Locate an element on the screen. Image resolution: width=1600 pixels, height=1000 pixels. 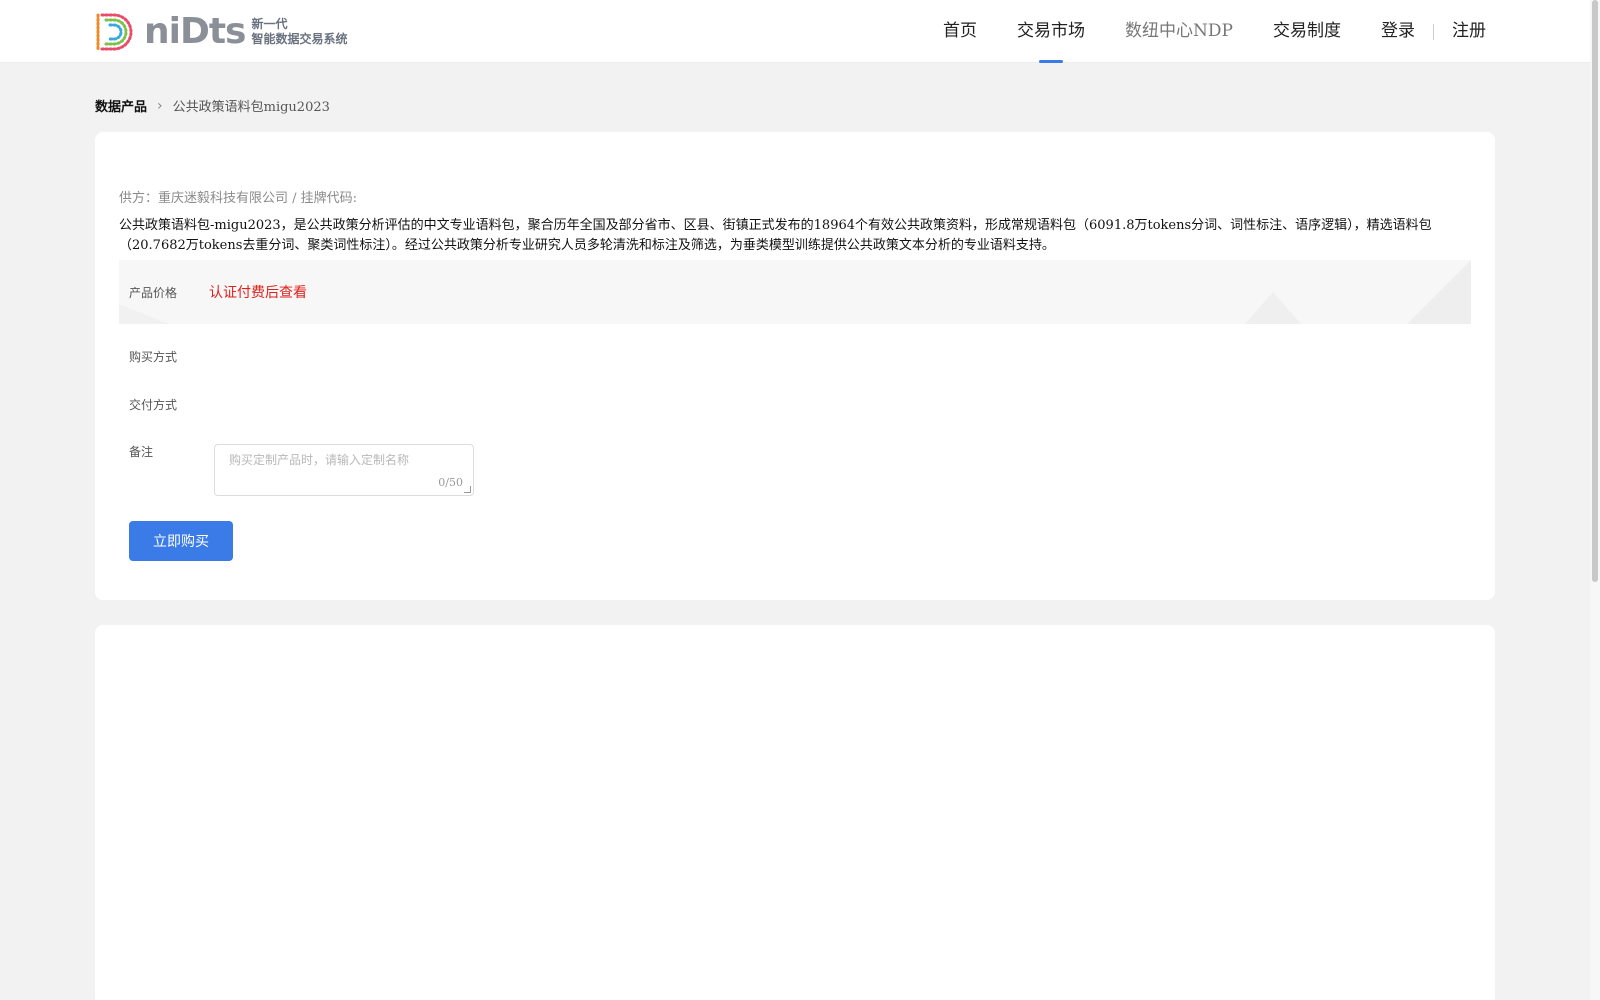
price-value: 认证付费后查看 is located at coordinates (258, 292).